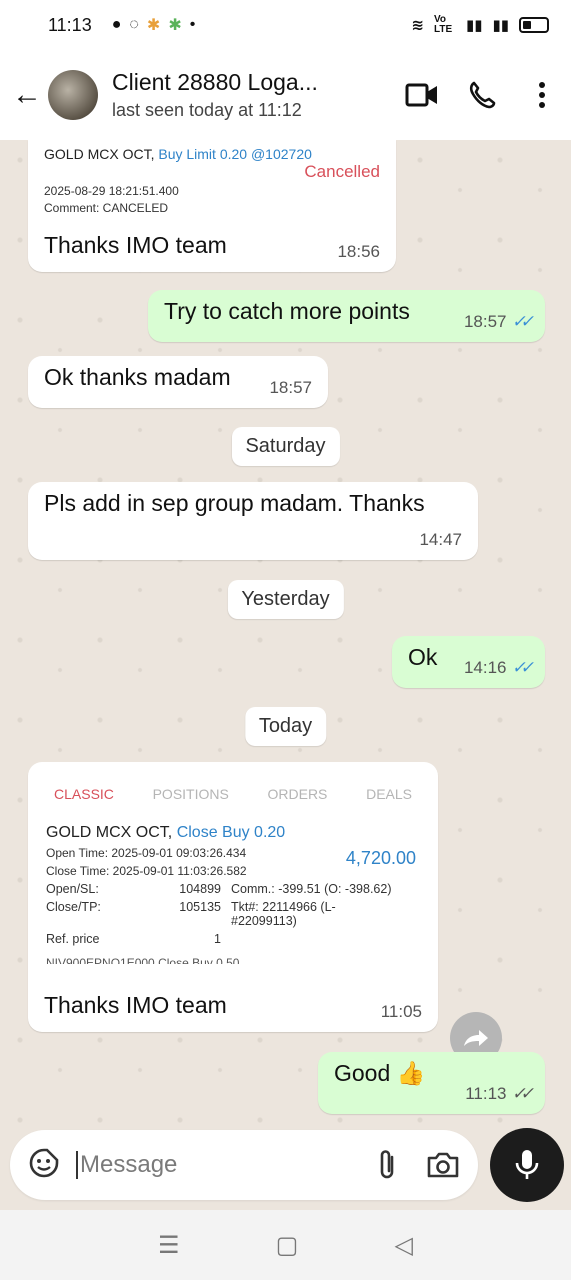 This screenshot has height=1280, width=571. What do you see at coordinates (534, 25) in the screenshot?
I see `battery-icon` at bounding box center [534, 25].